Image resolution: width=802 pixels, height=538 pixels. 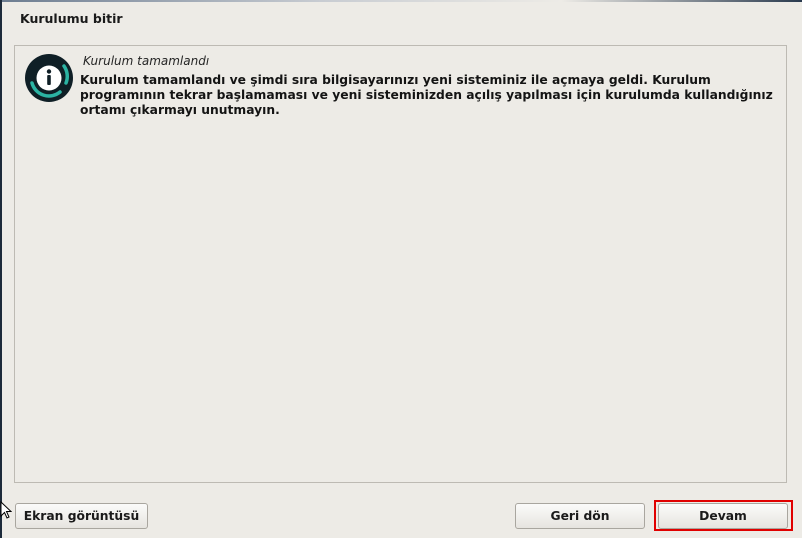 What do you see at coordinates (49, 78) in the screenshot?
I see `info-icon` at bounding box center [49, 78].